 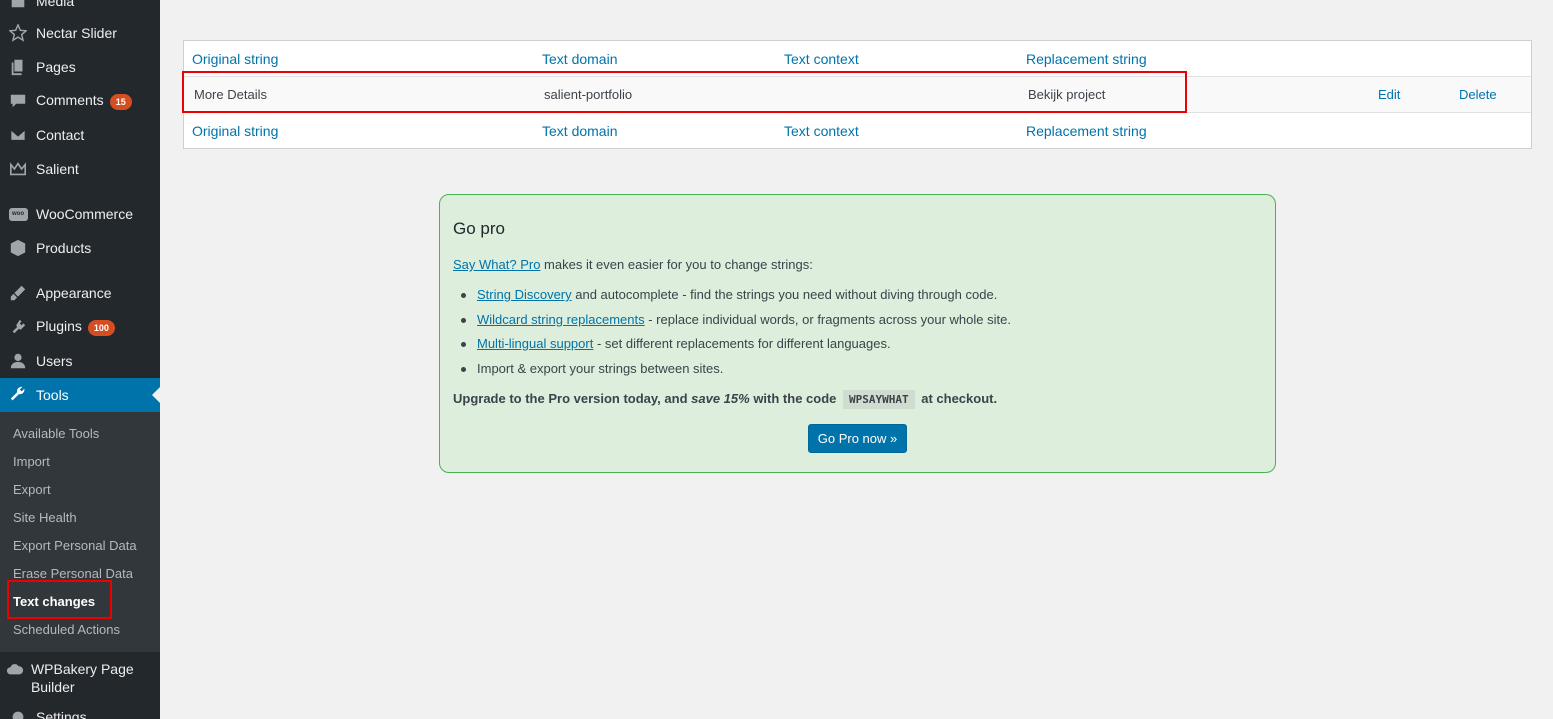 I want to click on pages-icon, so click(x=18, y=67).